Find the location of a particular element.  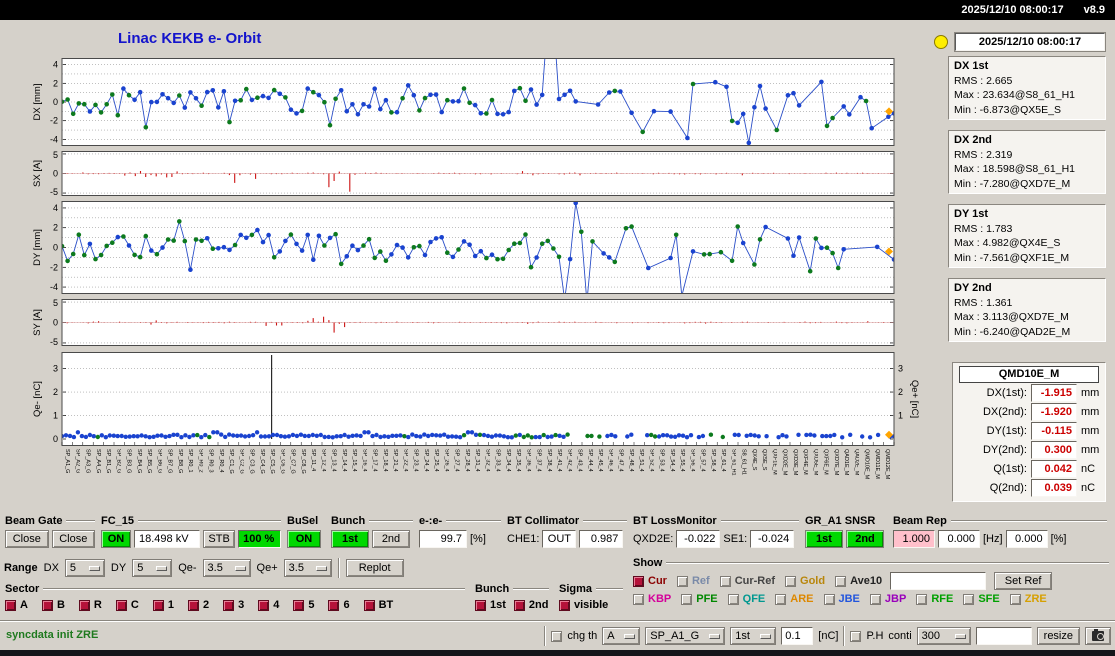

range-qep-select: 3.5 is located at coordinates (307, 568).